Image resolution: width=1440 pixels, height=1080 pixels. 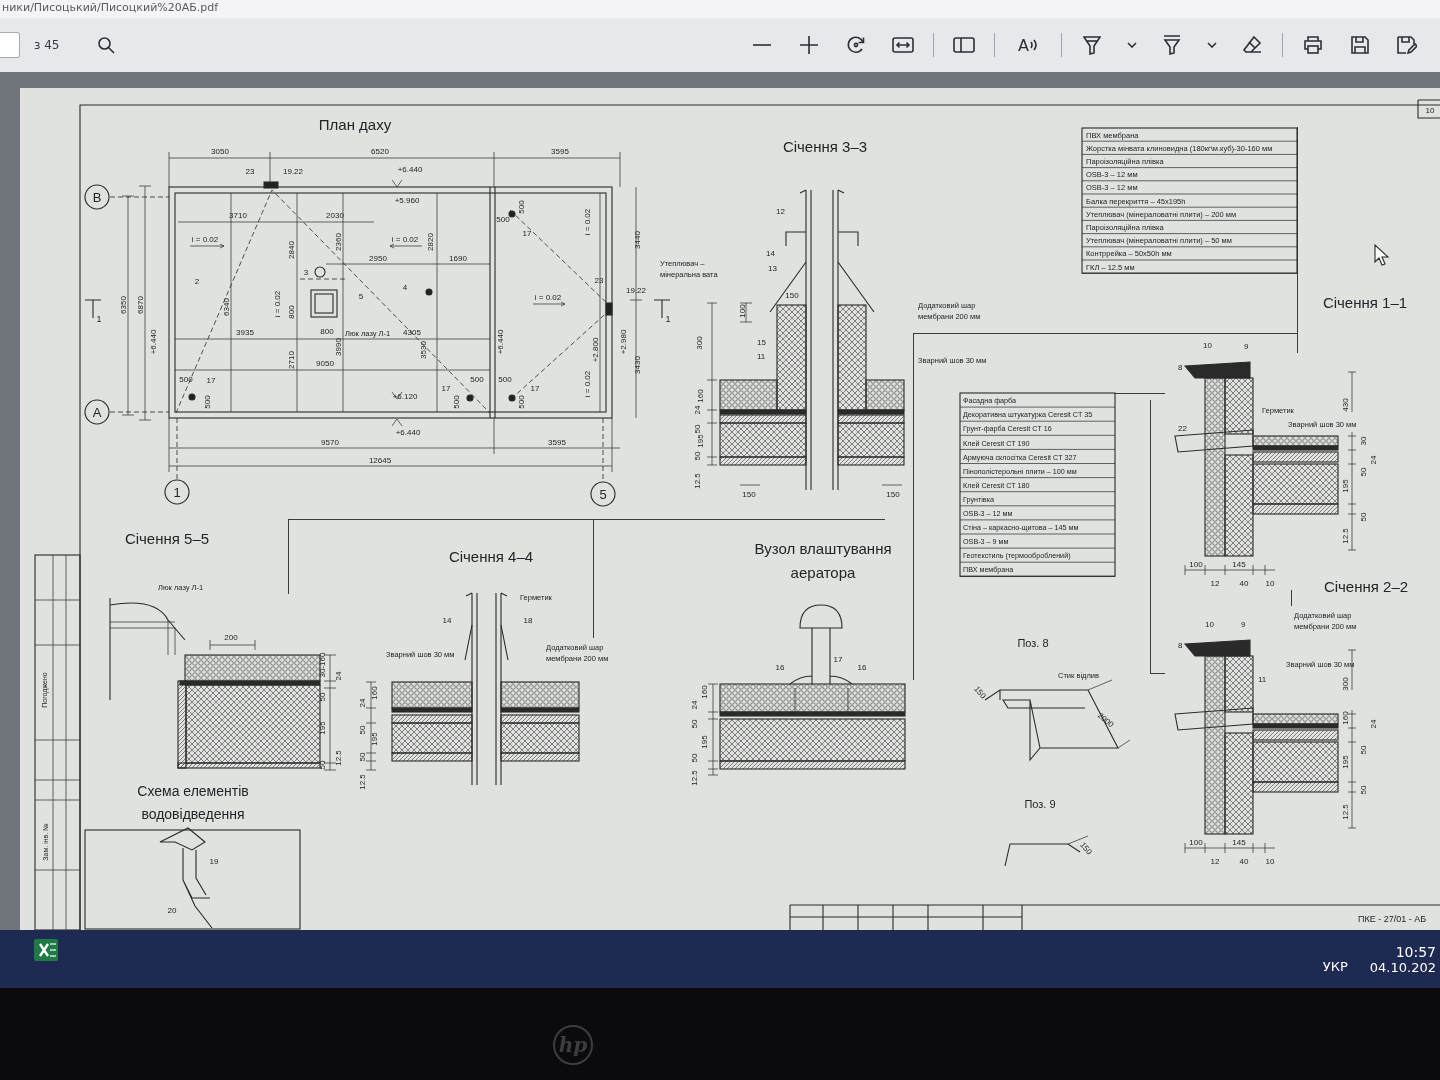 I want to click on plus-icon, so click(x=809, y=45).